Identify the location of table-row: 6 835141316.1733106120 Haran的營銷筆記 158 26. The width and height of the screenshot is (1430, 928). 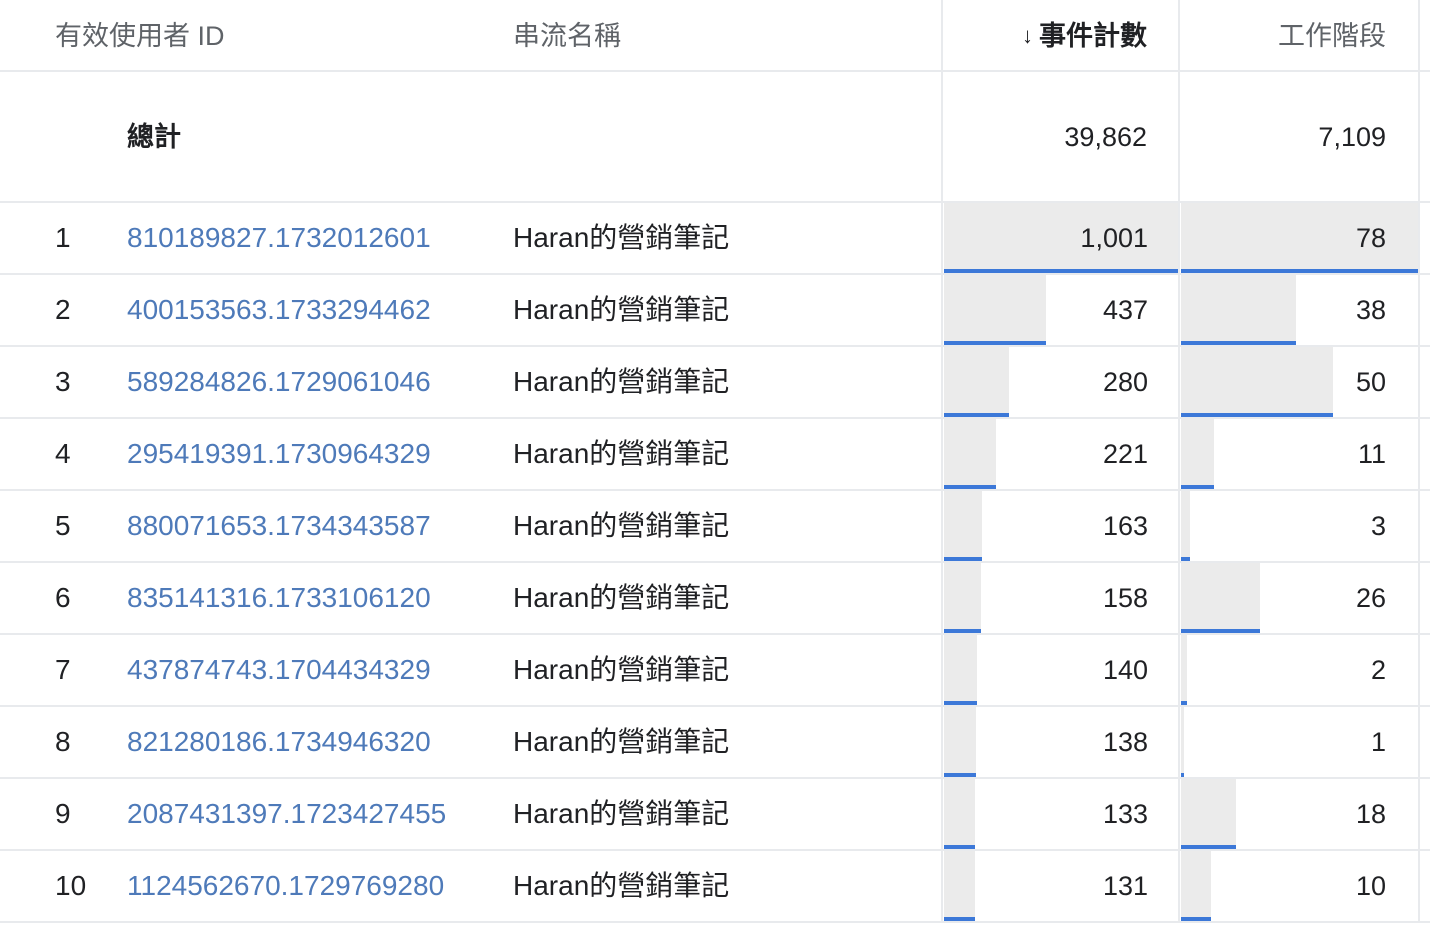
(715, 599).